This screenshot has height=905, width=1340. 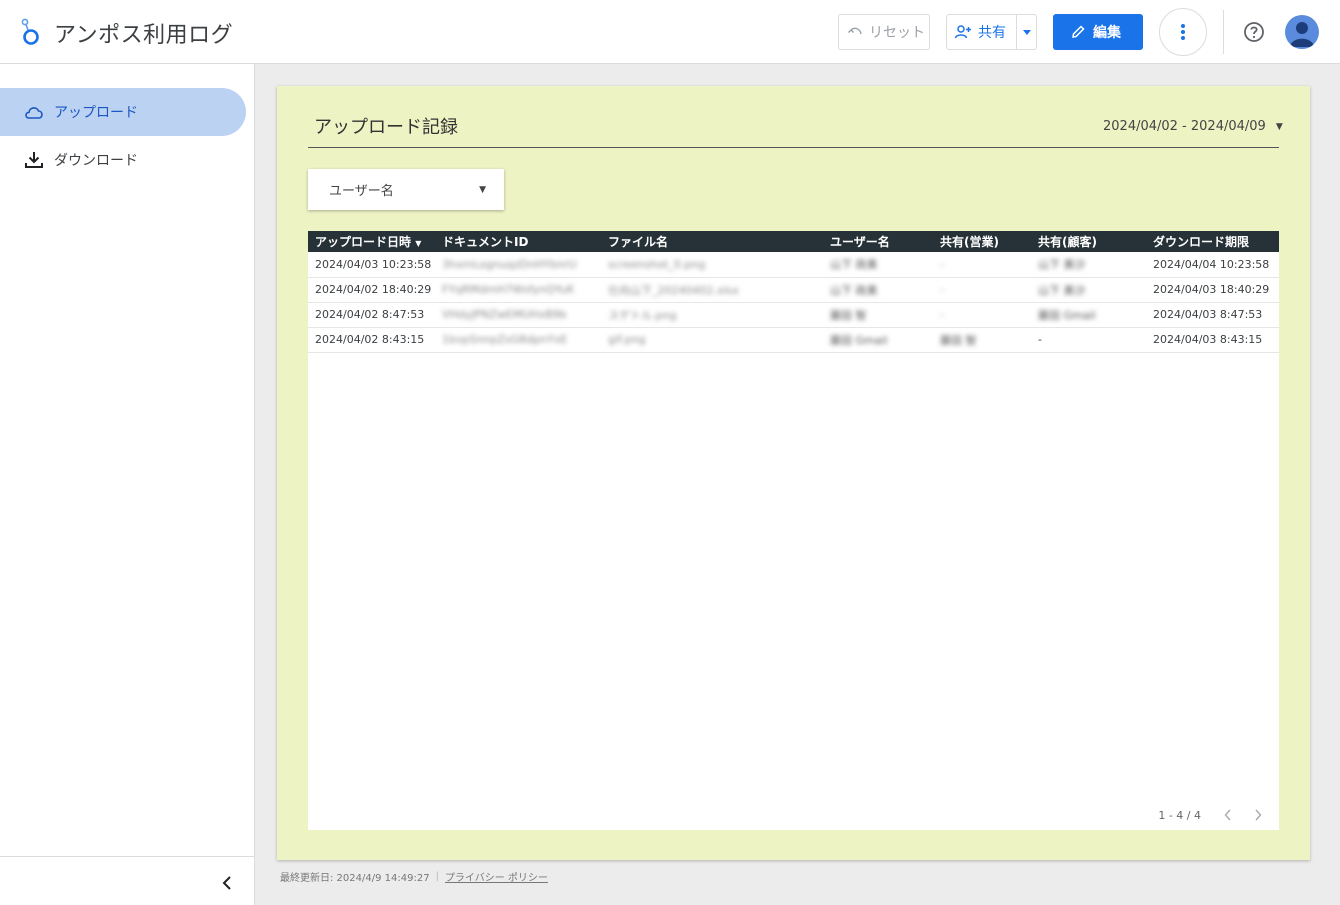 What do you see at coordinates (371, 290) in the screenshot?
I see `cell-upload-datetime: 2024/04/02 18:40:29` at bounding box center [371, 290].